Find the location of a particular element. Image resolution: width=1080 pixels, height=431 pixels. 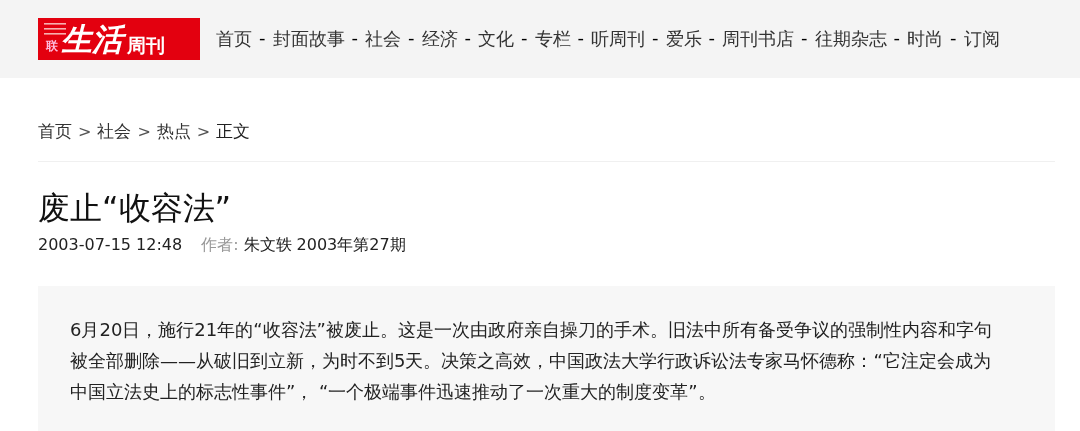

publish-date: 2003-07-15 12:48 is located at coordinates (110, 245).